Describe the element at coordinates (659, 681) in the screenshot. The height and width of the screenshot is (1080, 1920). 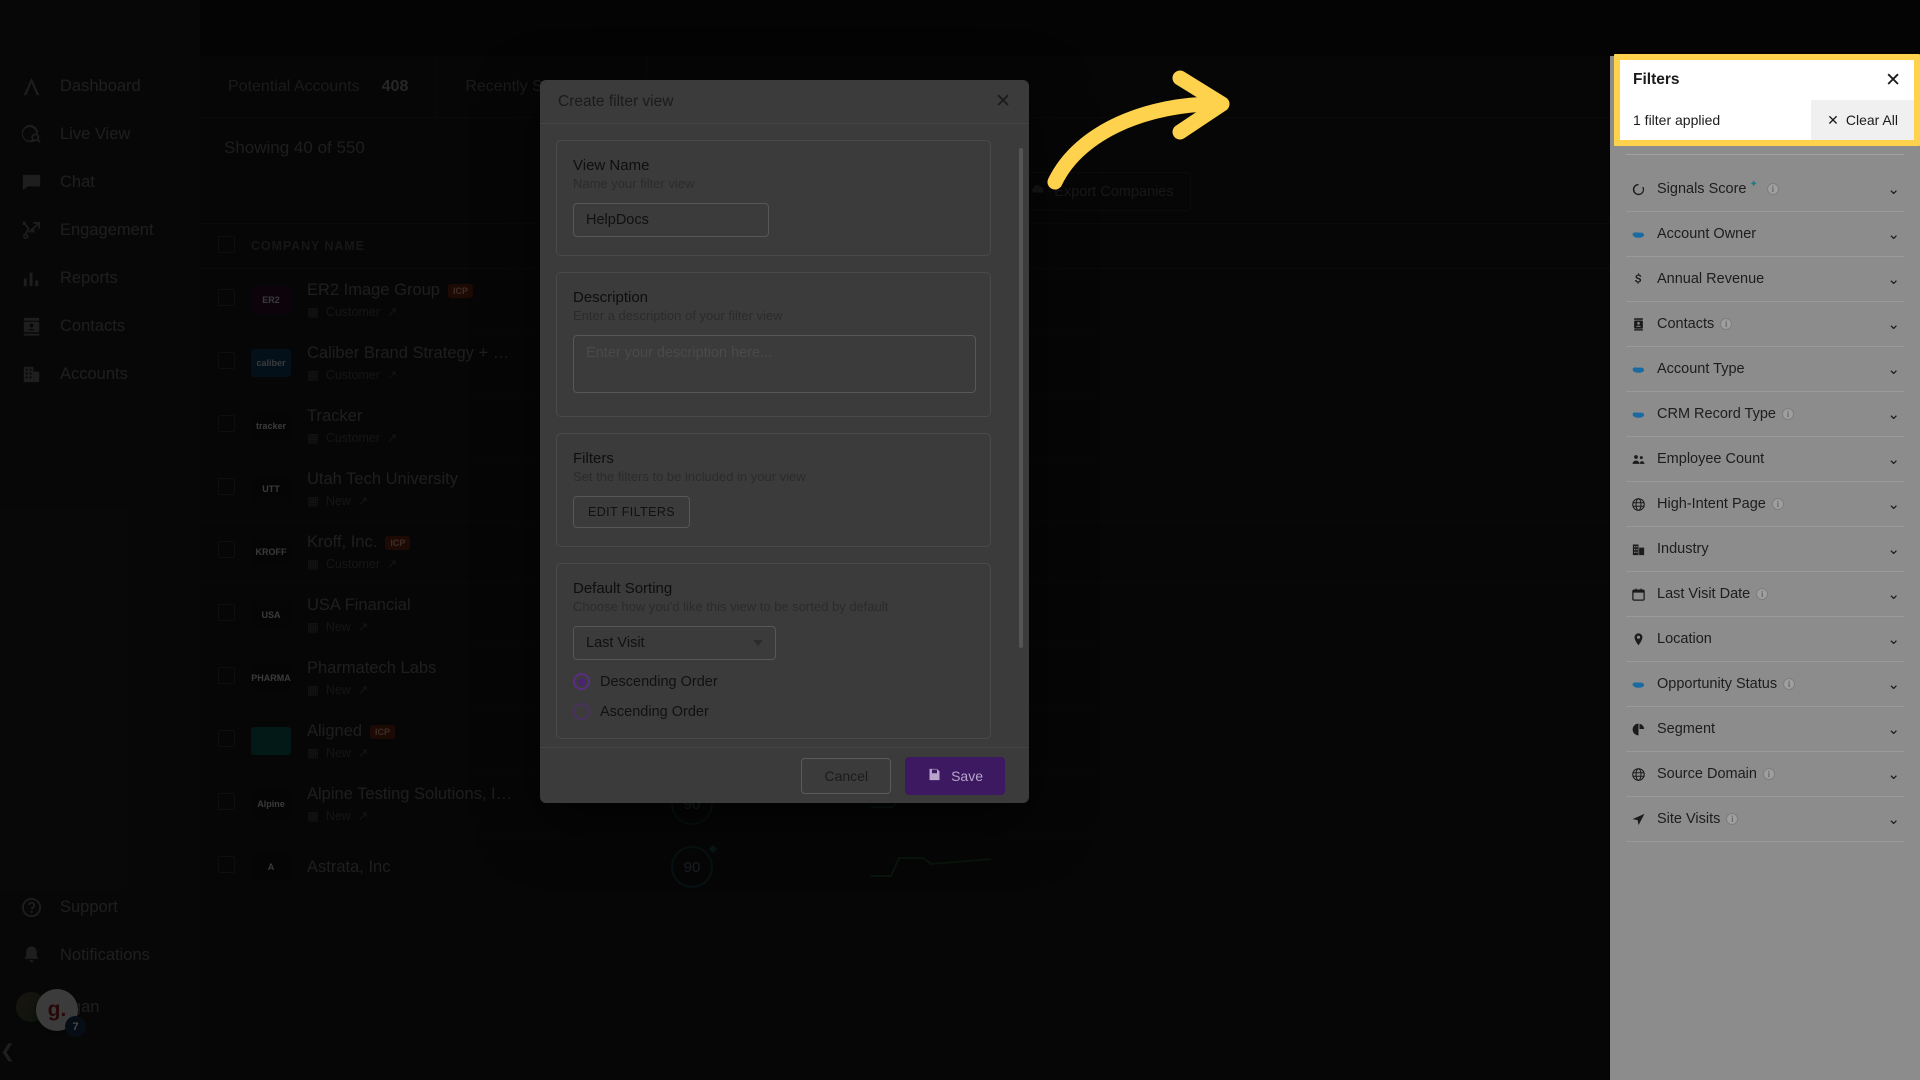
I see `radio-descending-label: Descending Order` at that location.